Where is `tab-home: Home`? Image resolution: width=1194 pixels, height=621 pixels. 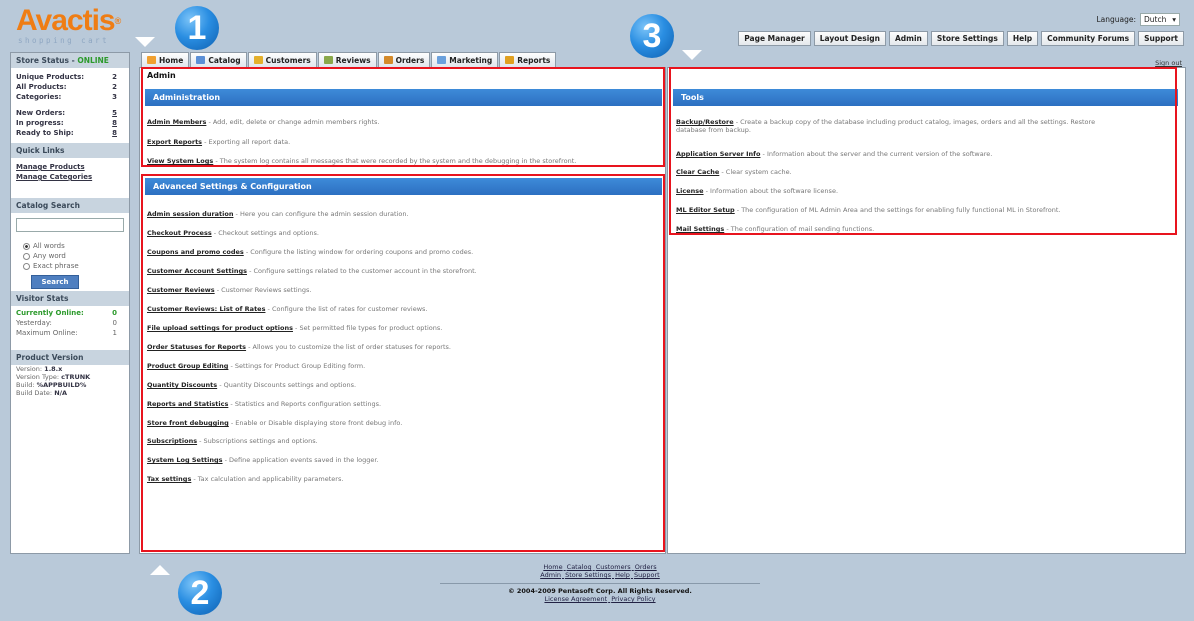
tab-home: Home is located at coordinates (165, 59).